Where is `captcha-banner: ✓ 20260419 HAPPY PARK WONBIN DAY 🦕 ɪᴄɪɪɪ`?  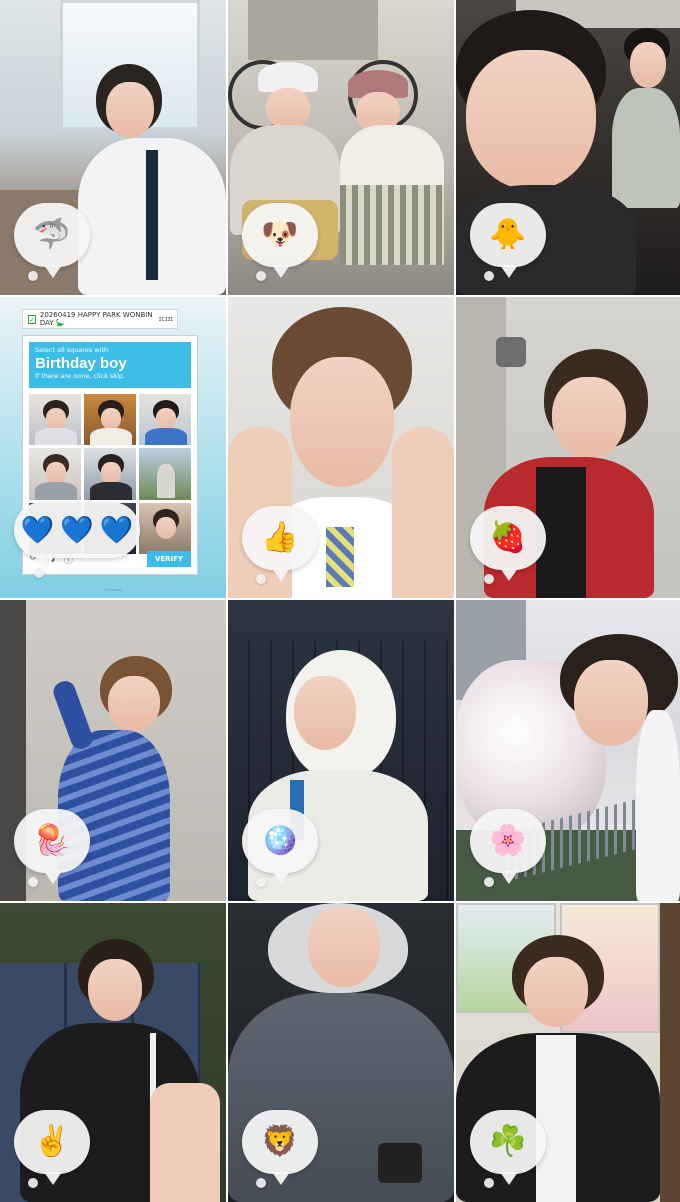 captcha-banner: ✓ 20260419 HAPPY PARK WONBIN DAY 🦕 ɪᴄɪɪɪ is located at coordinates (100, 319).